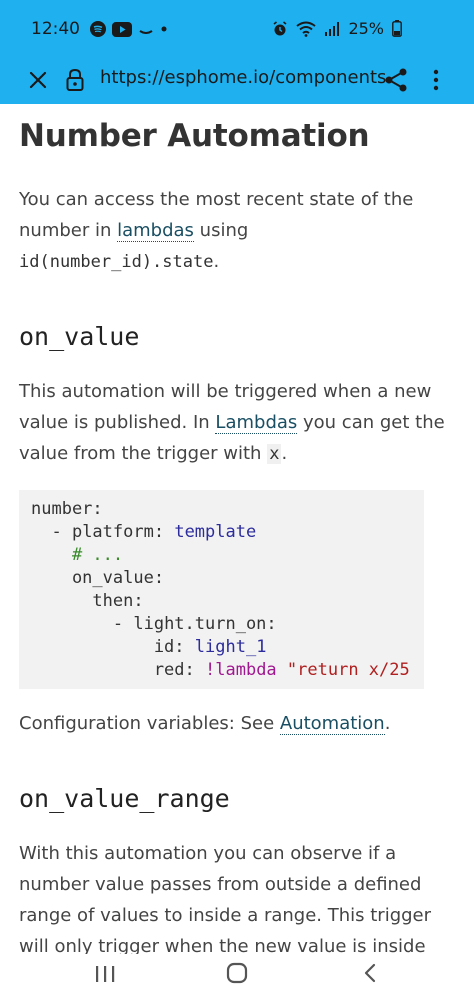 This screenshot has height=1000, width=474. I want to click on status-left: 12:40, so click(99, 29).